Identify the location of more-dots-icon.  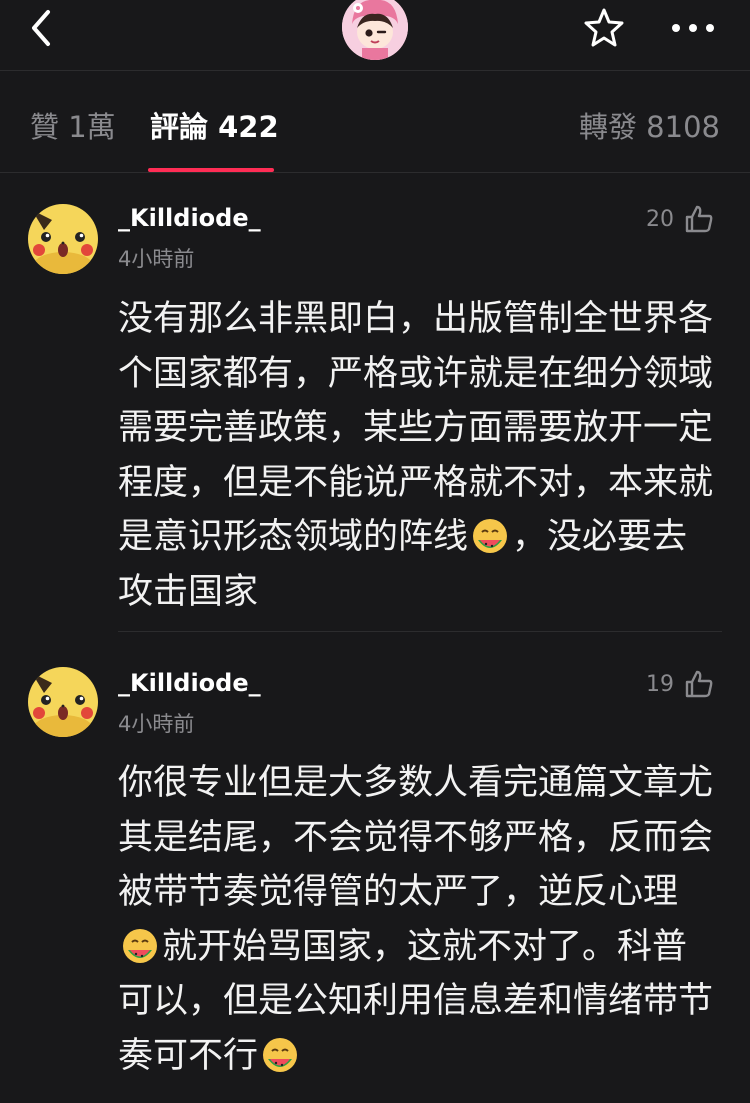
(693, 28).